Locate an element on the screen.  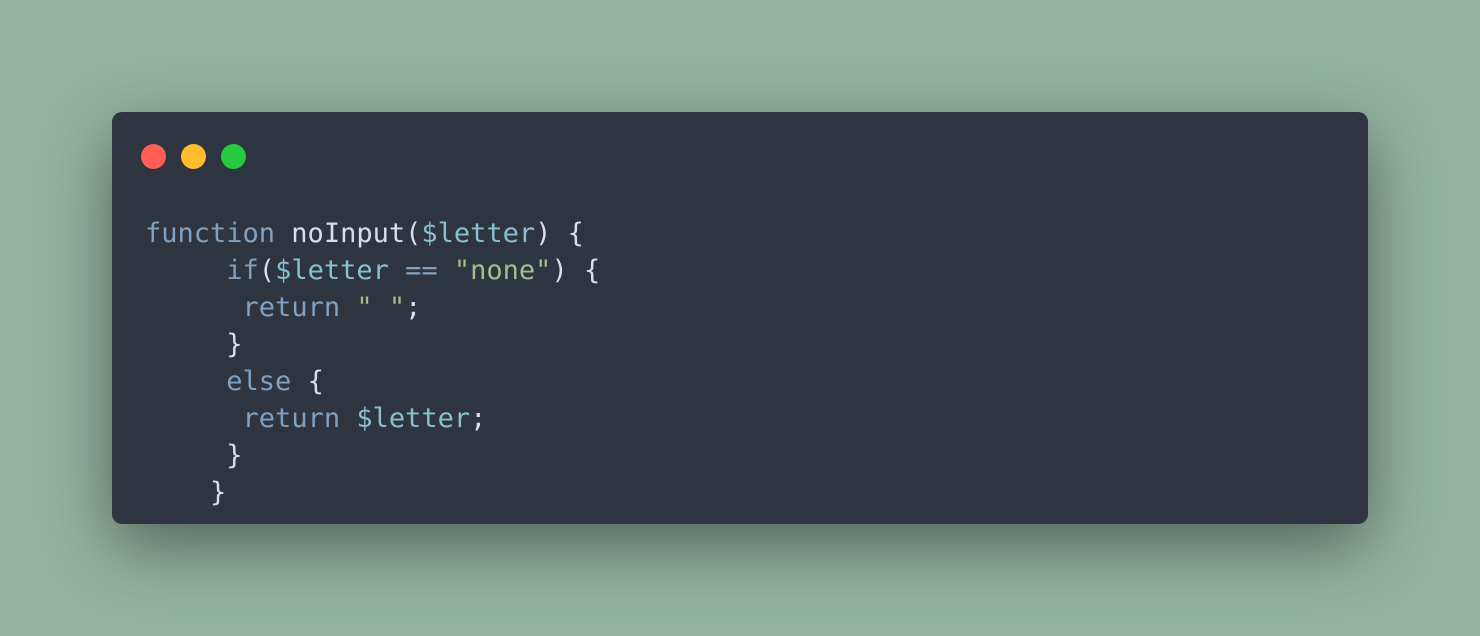
code-line: function noInput($letter) { is located at coordinates (372, 233).